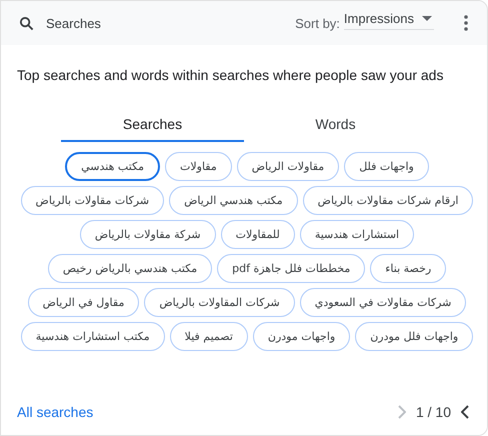 This screenshot has height=436, width=488. I want to click on search-chip: واجهات فلل مودرن, so click(414, 336).